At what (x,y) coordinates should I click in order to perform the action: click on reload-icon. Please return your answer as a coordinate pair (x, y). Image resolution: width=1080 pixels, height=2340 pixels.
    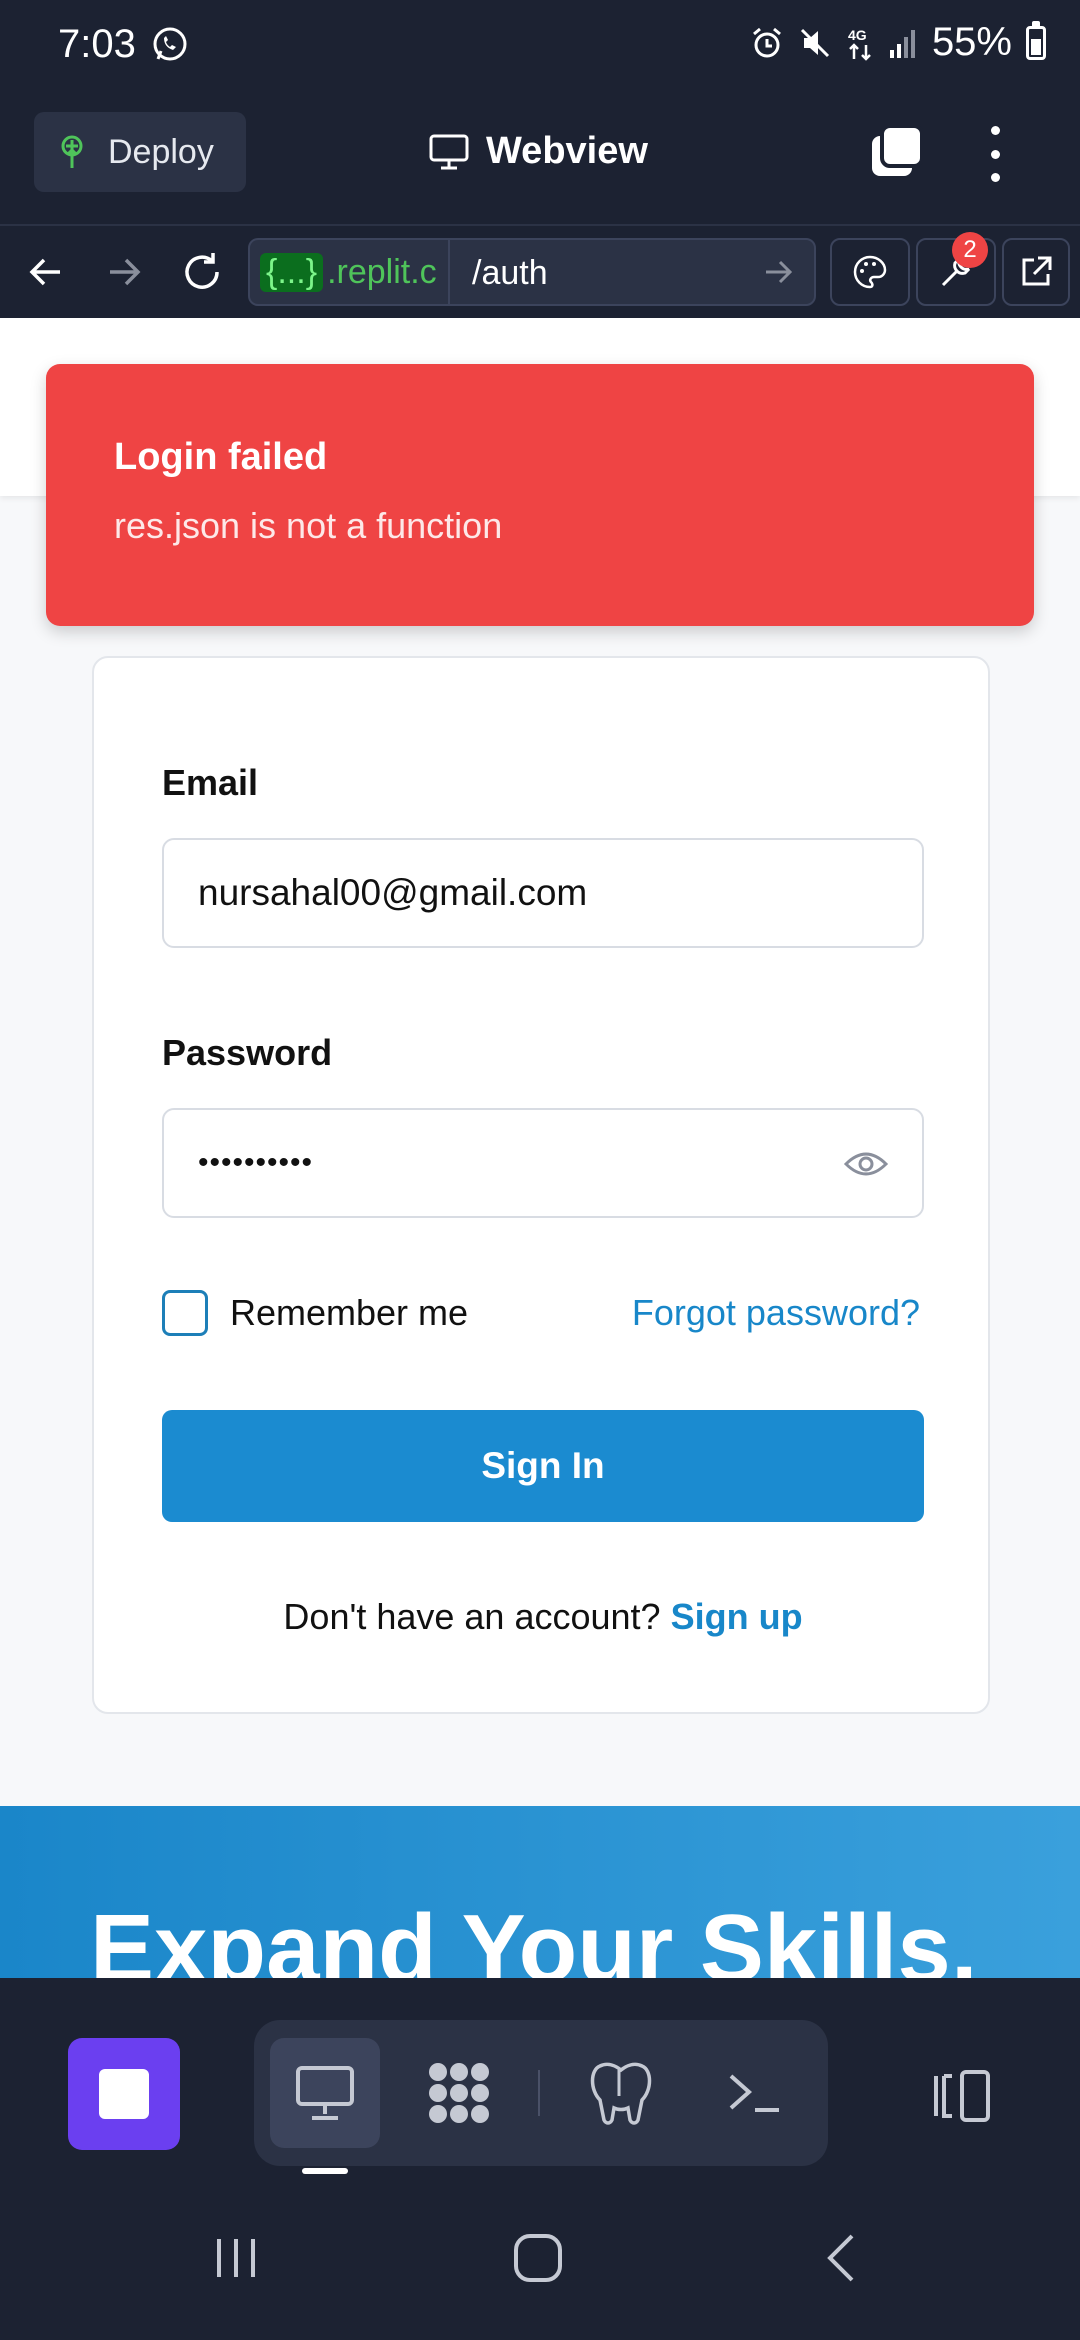
    Looking at the image, I should click on (202, 272).